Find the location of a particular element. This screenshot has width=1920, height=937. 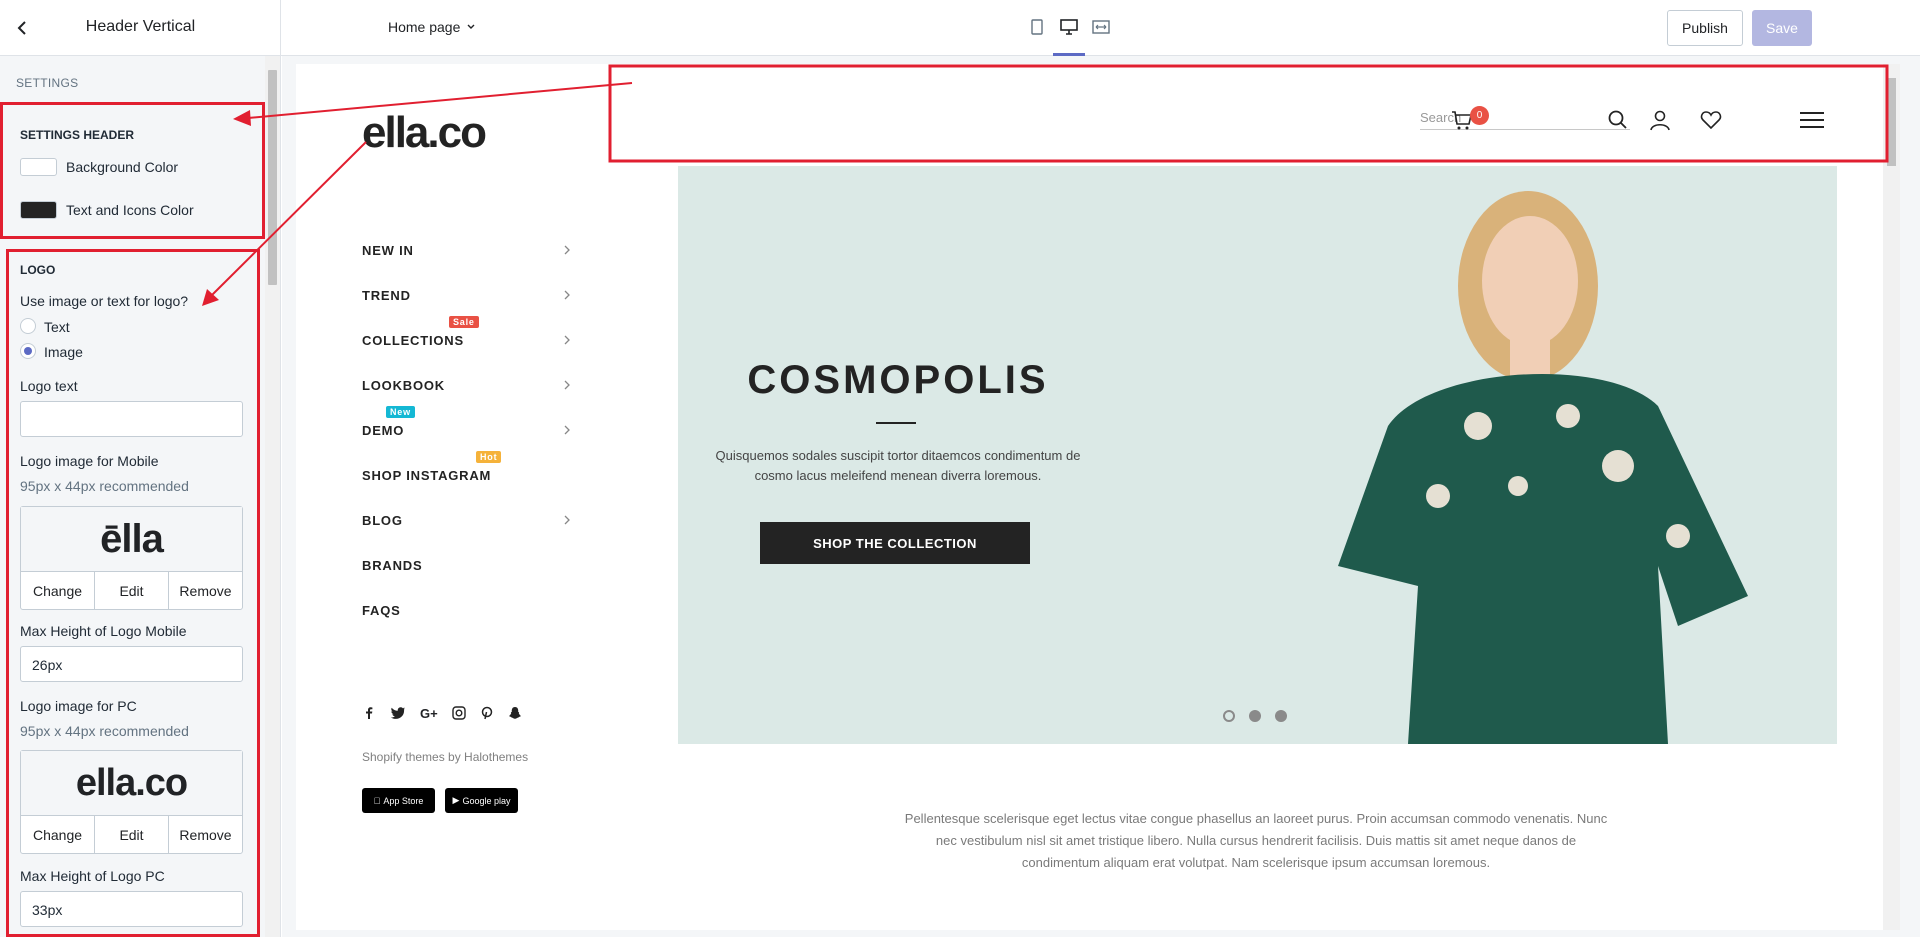

menu-item: TREND is located at coordinates (467, 295).